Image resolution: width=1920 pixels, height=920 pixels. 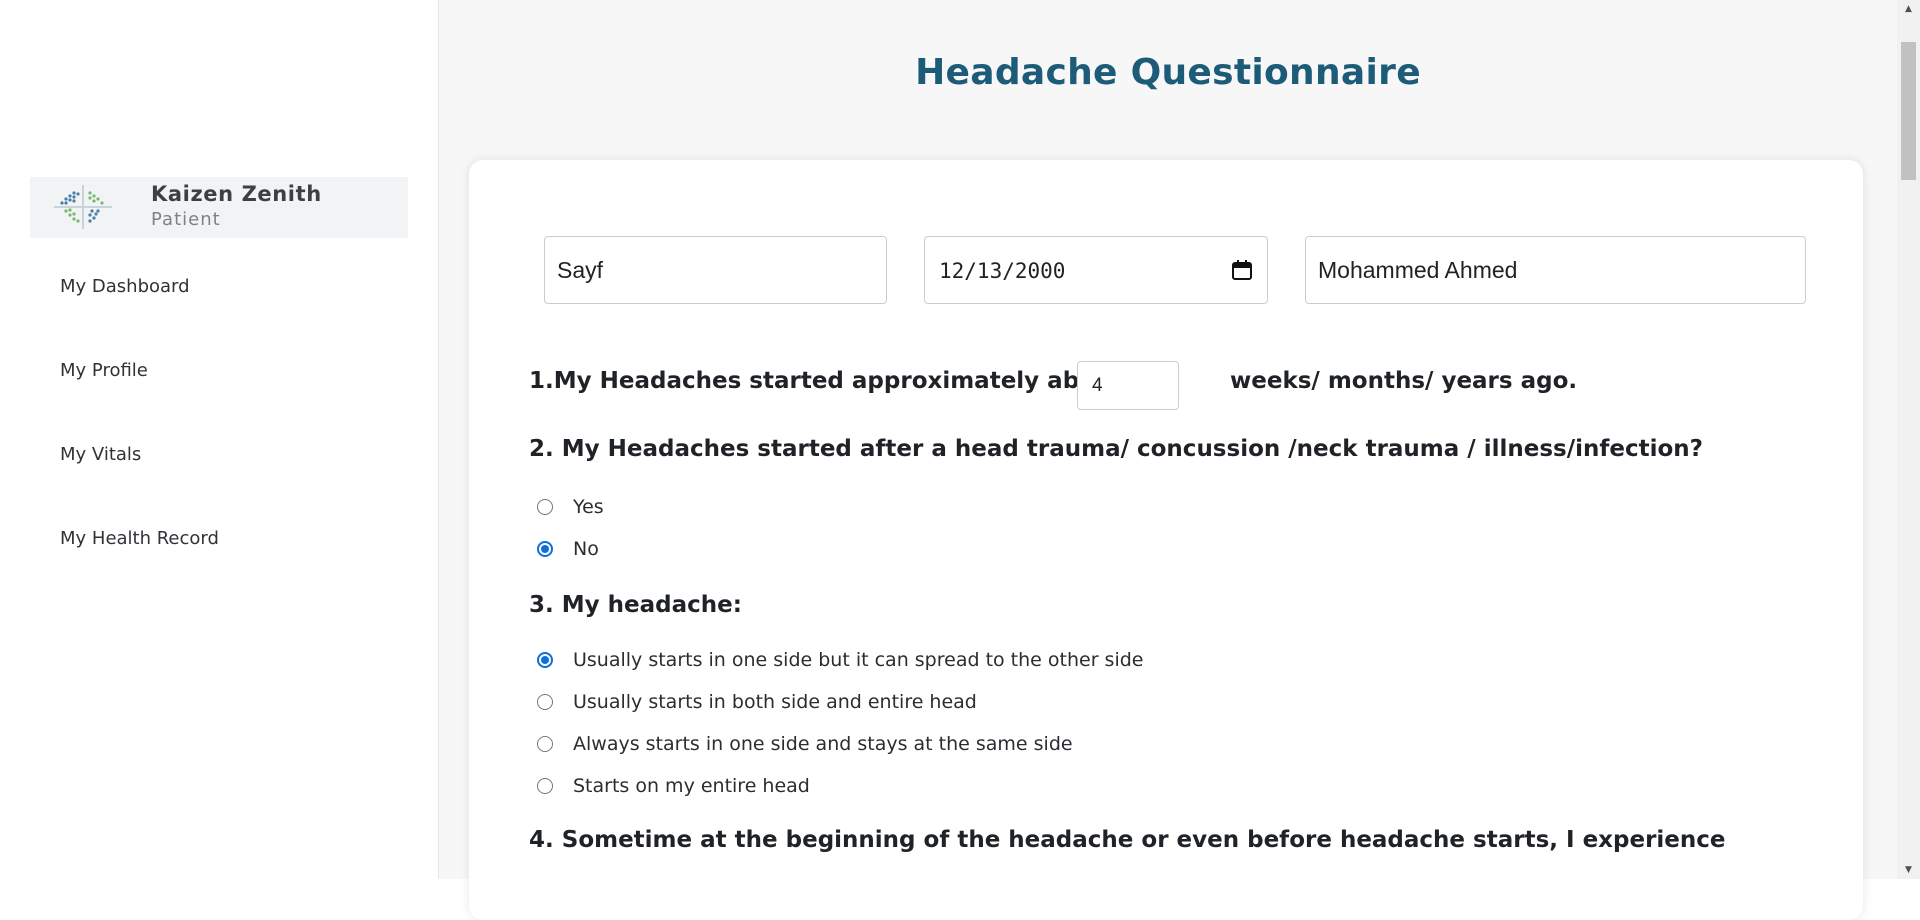 I want to click on kaizen-logo-icon, so click(x=83, y=207).